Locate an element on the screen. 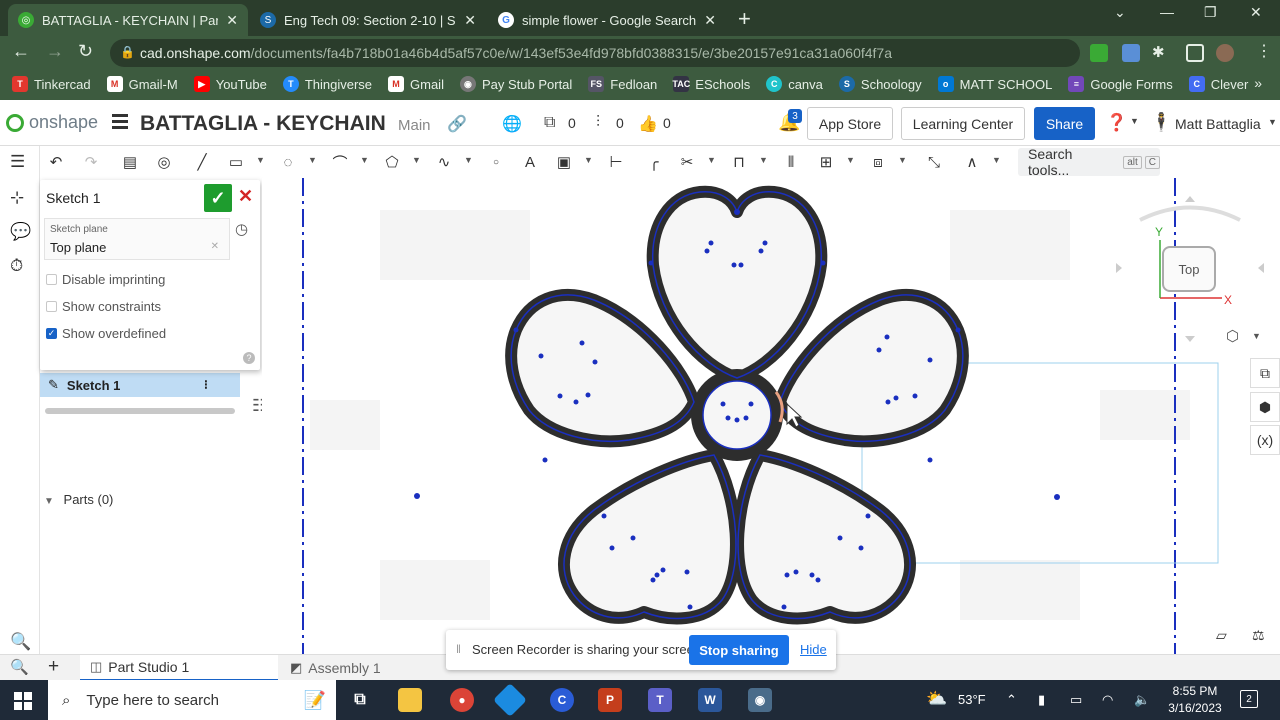 This screenshot has width=1280, height=720. word-icon: W is located at coordinates (710, 700).